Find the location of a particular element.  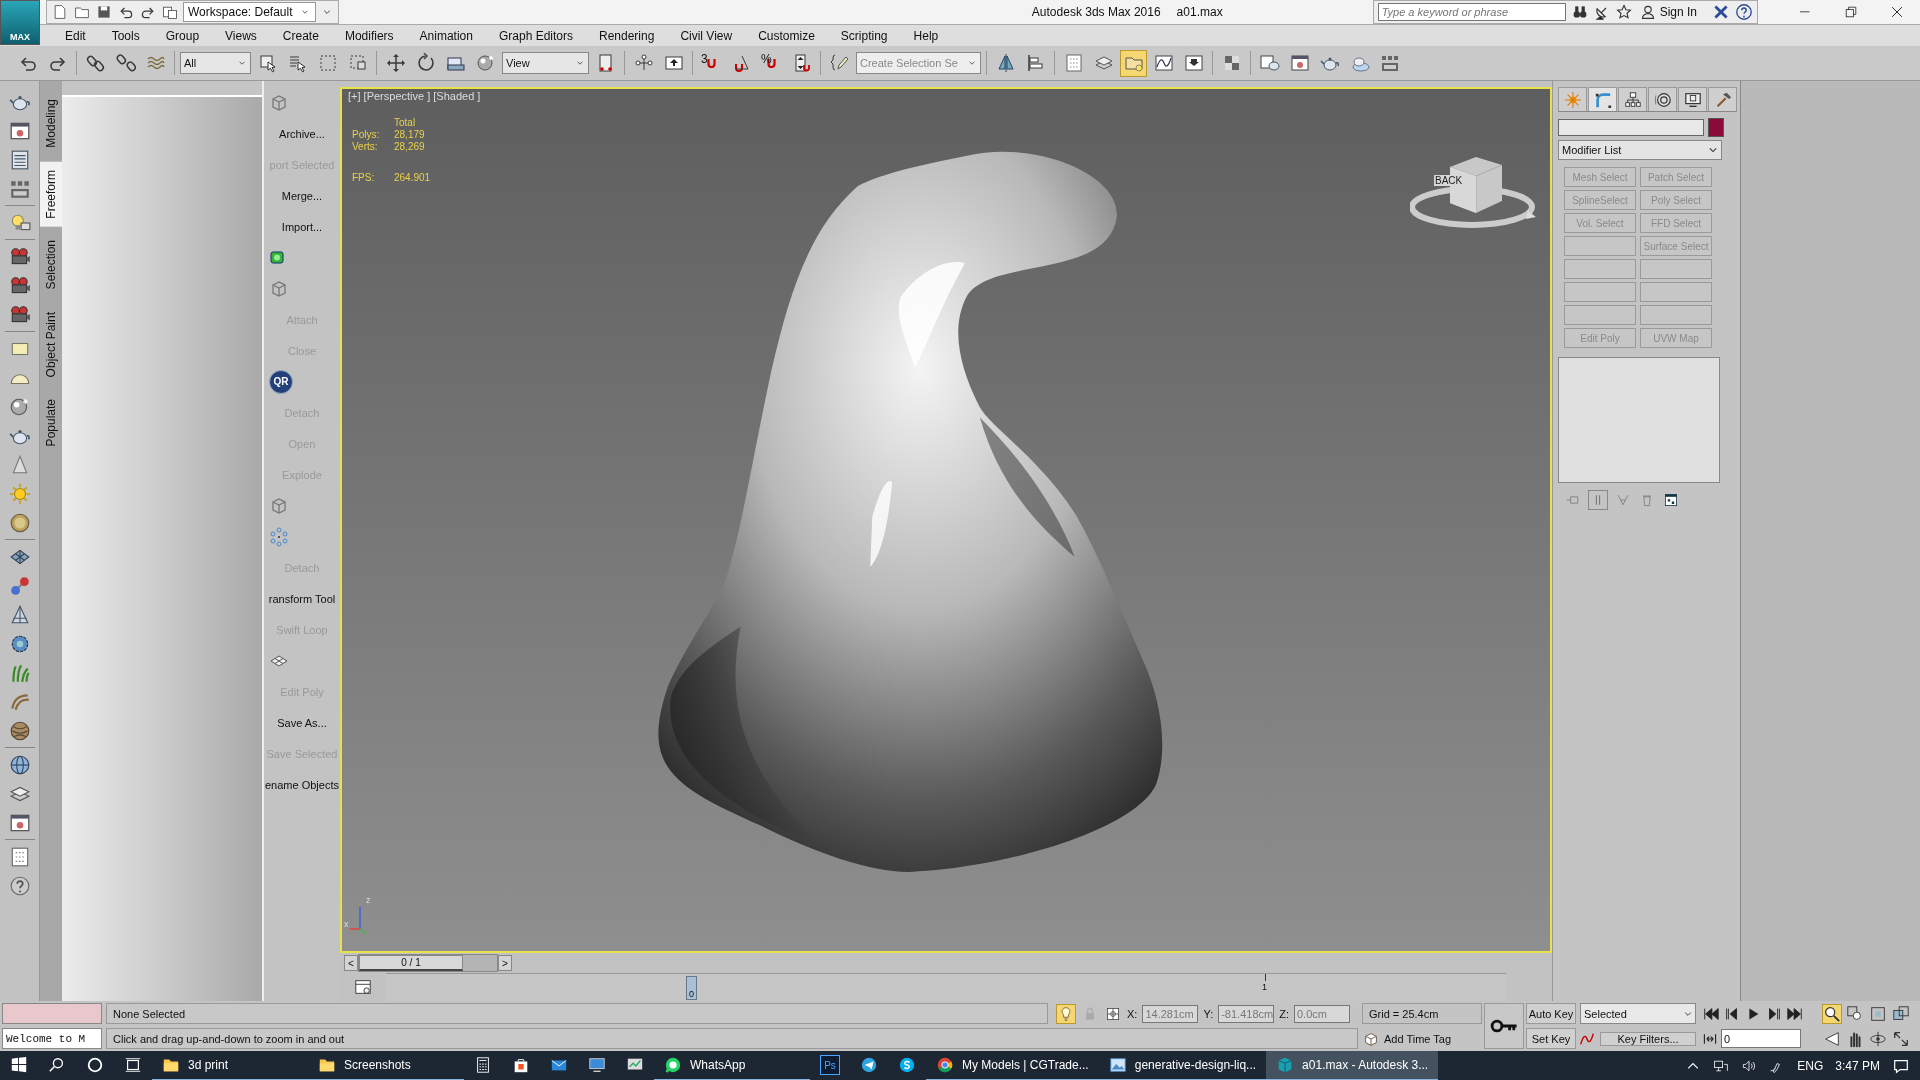

app-badge-icon: Ps is located at coordinates (830, 1065).